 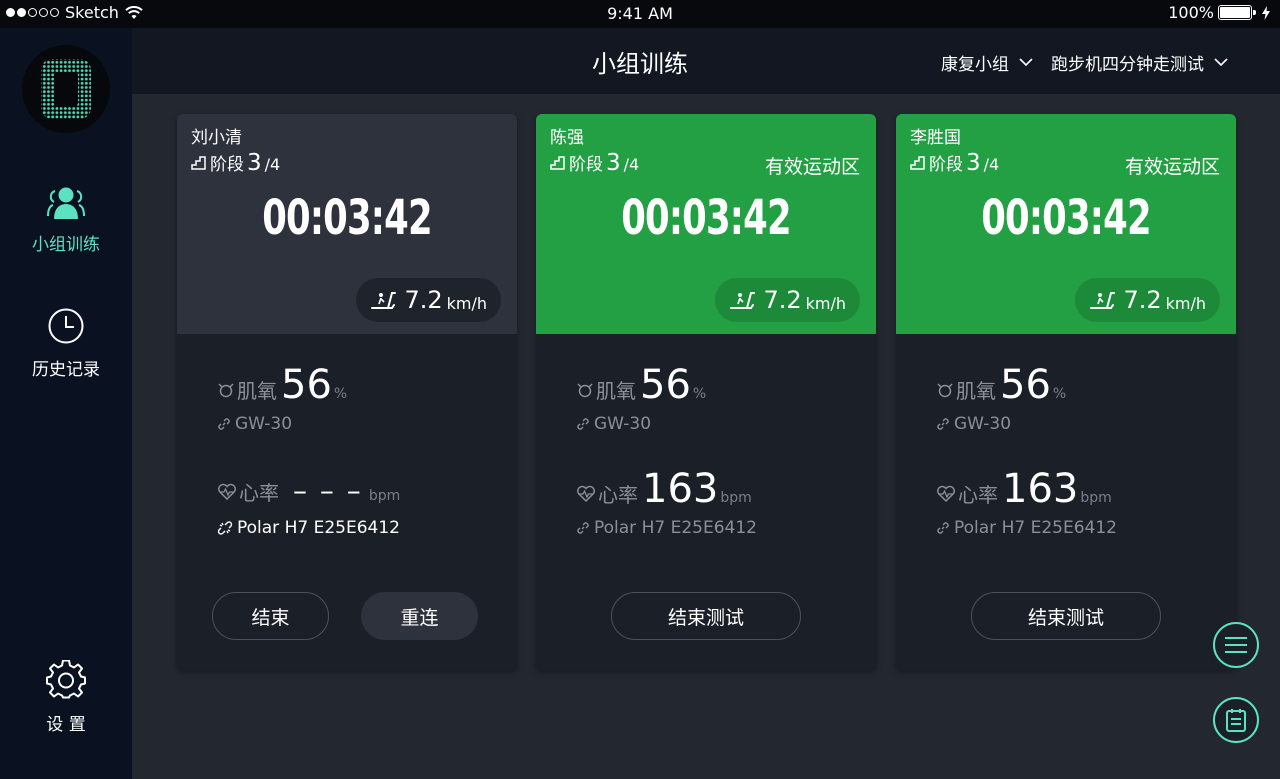 I want to click on battery-area: 100%, so click(x=1219, y=12).